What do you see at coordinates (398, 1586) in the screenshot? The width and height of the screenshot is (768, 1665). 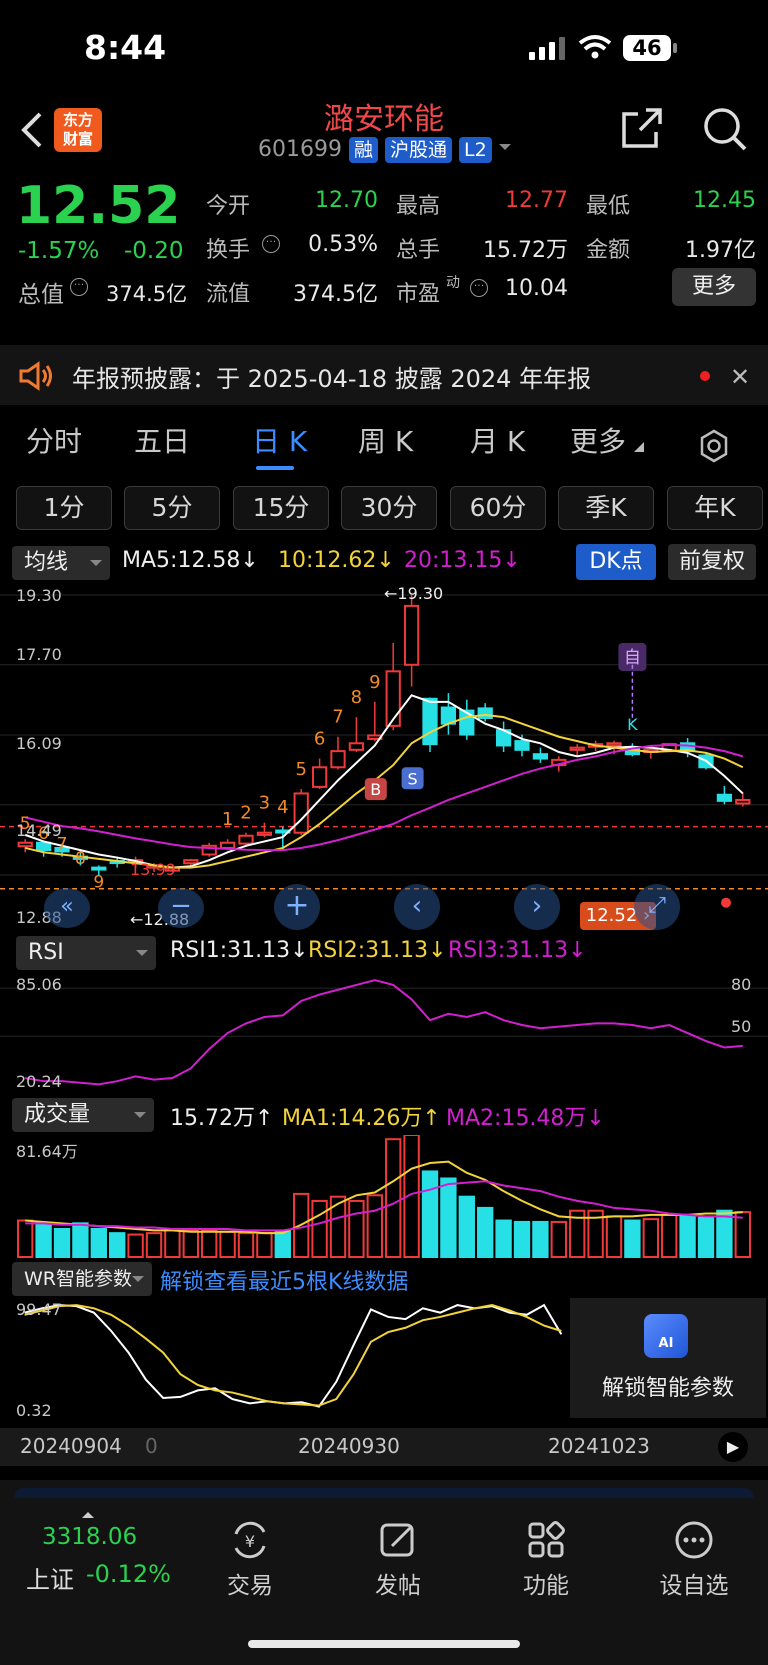 I see `post-label: 发帖` at bounding box center [398, 1586].